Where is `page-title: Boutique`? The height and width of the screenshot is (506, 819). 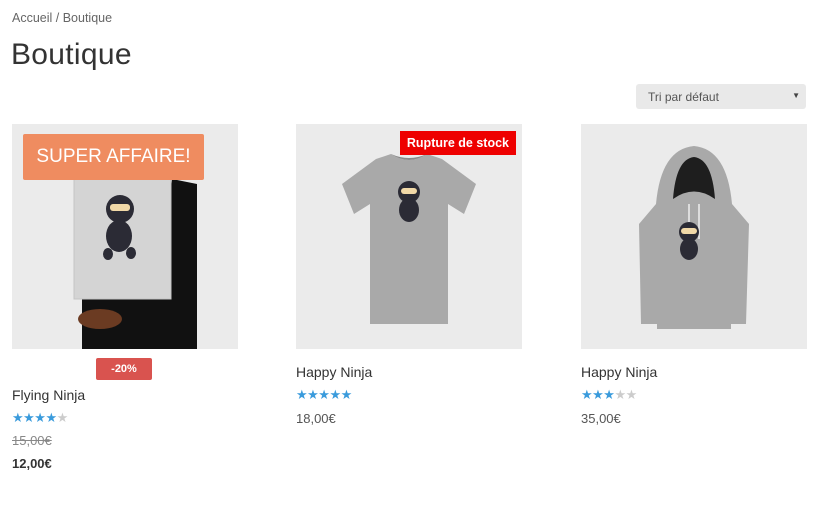
page-title: Boutique is located at coordinates (71, 54).